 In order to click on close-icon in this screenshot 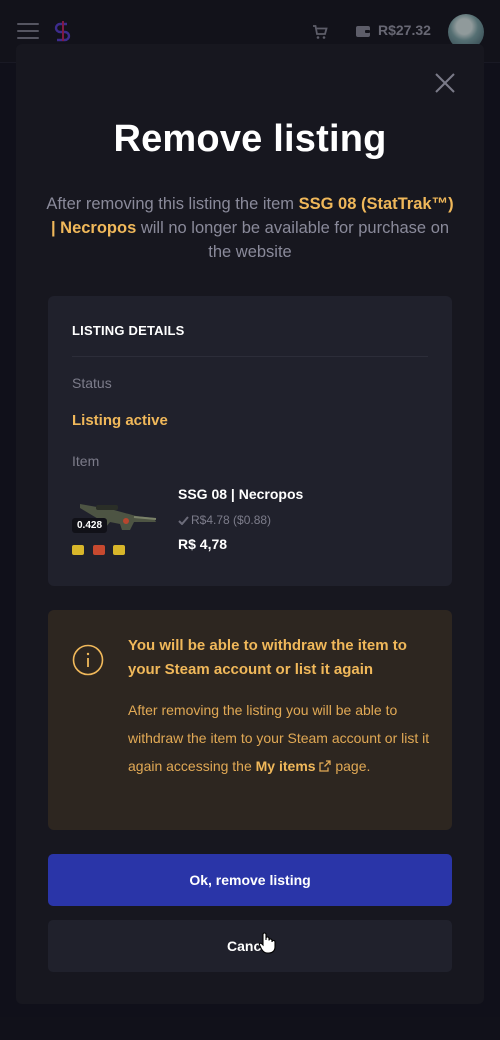, I will do `click(445, 83)`.